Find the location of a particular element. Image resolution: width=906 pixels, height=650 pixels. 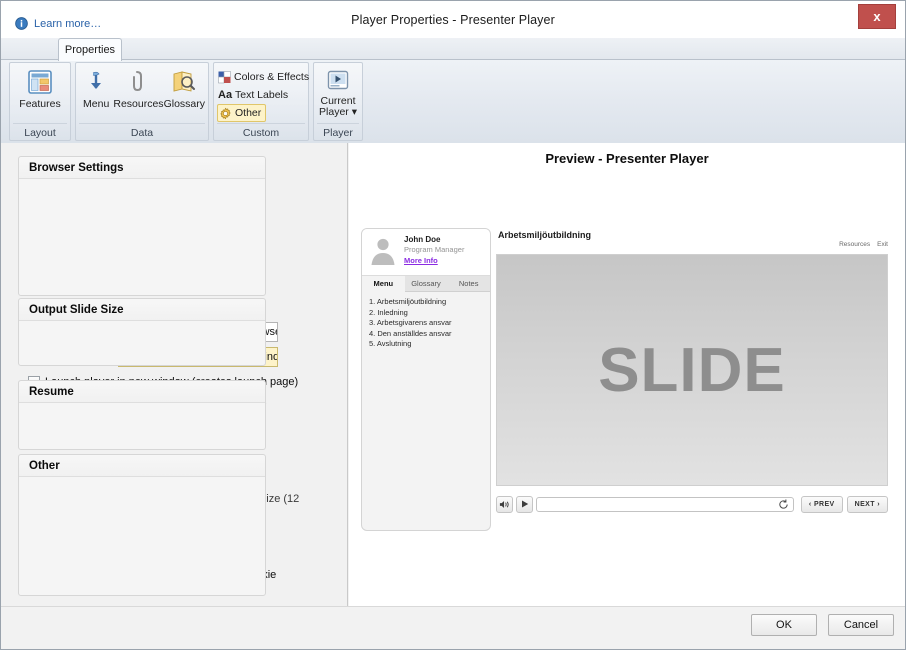

resources-label: Resources is located at coordinates (138, 104).